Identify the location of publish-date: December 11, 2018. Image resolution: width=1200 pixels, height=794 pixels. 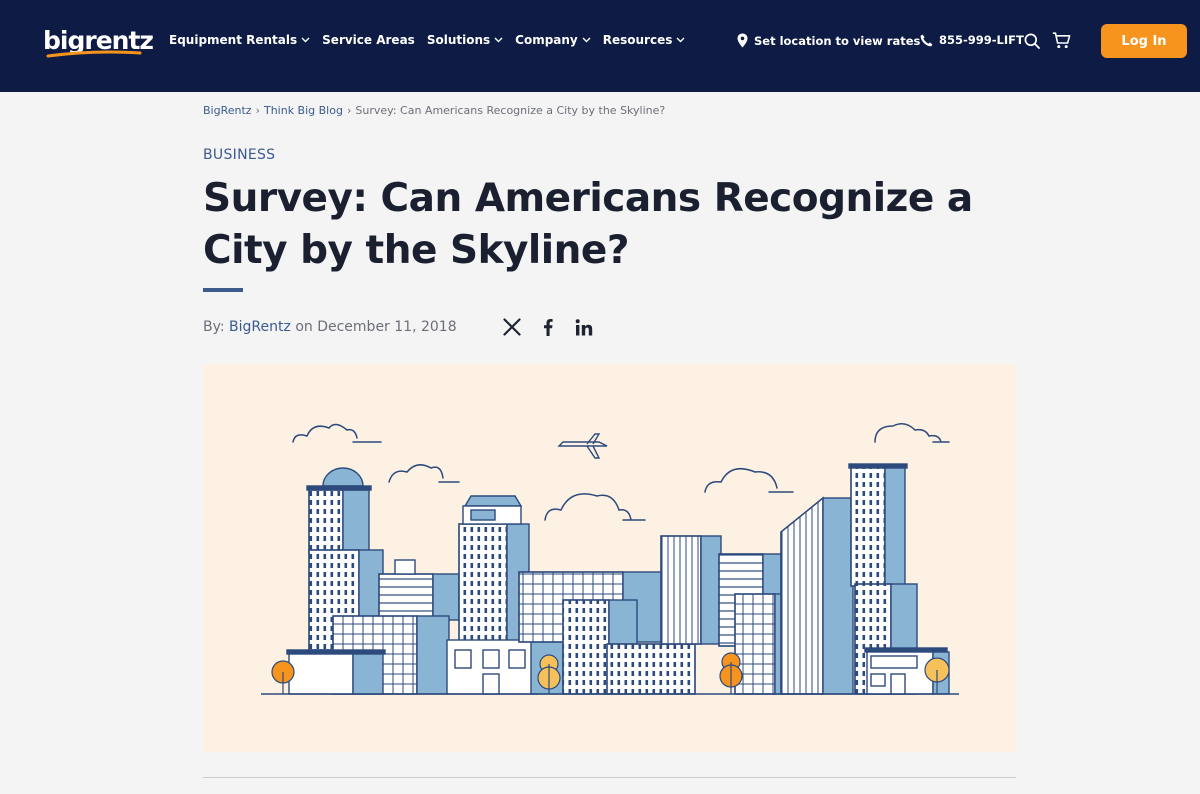
(387, 327).